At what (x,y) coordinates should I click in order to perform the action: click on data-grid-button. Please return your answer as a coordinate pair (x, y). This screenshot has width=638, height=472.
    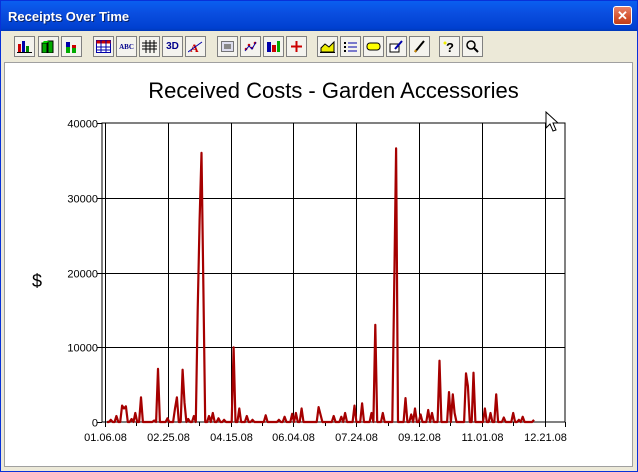
    Looking at the image, I should click on (103, 46).